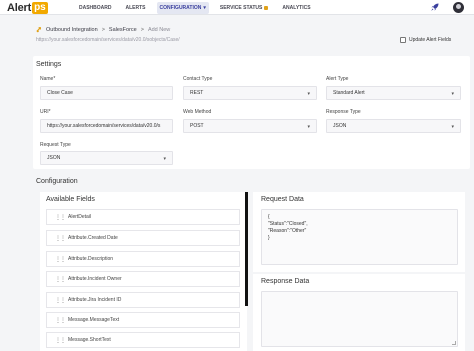 The width and height of the screenshot is (474, 351). I want to click on available-field-label: Attribute.Description, so click(91, 259).